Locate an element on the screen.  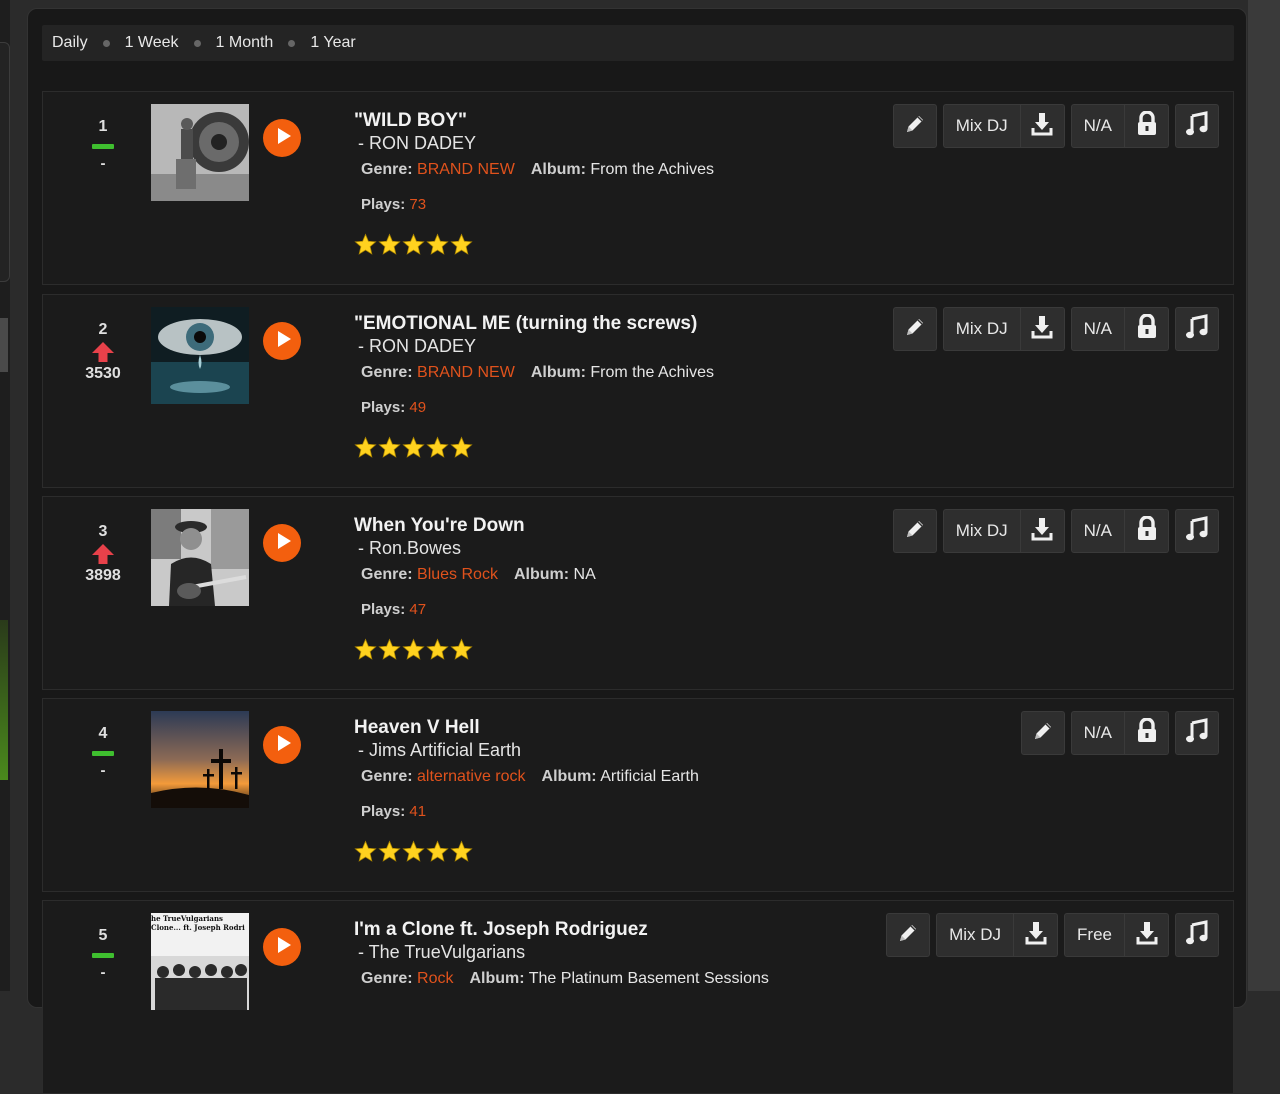
free-download-button is located at coordinates (1147, 935).